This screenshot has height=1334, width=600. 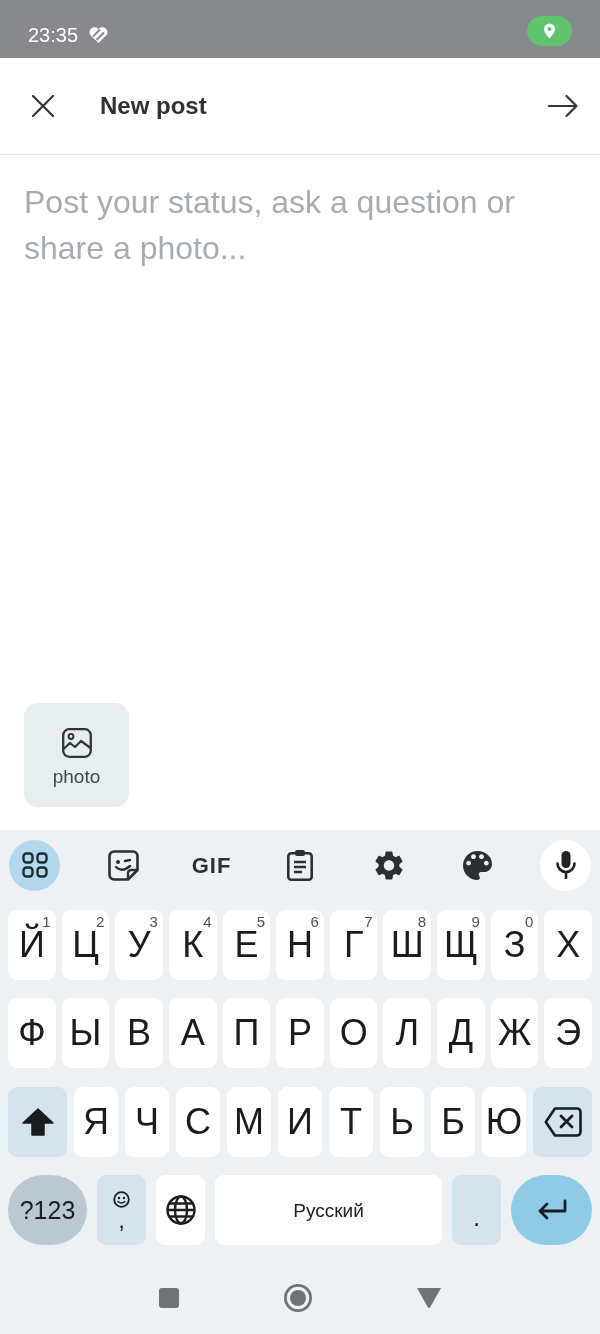 What do you see at coordinates (461, 1033) in the screenshot?
I see `key: Д` at bounding box center [461, 1033].